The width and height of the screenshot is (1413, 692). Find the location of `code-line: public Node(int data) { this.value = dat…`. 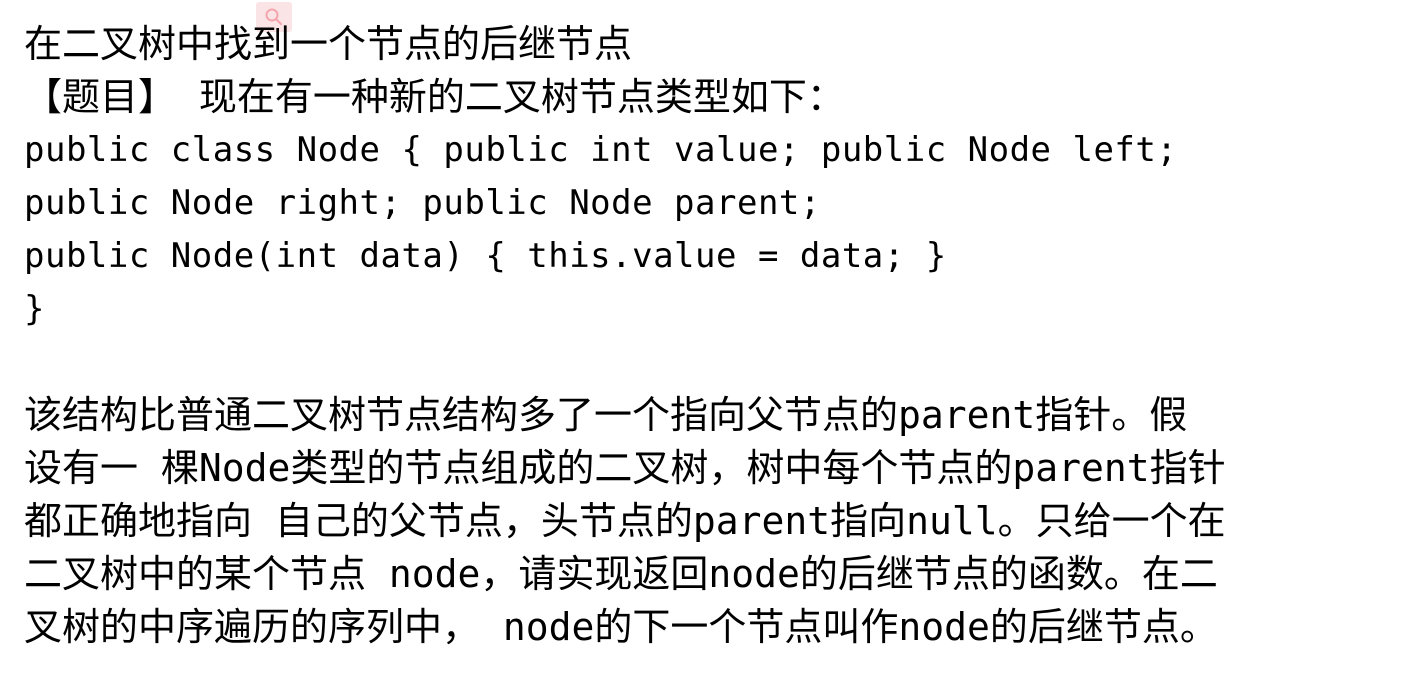

code-line: public Node(int data) { this.value = dat… is located at coordinates (485, 256).